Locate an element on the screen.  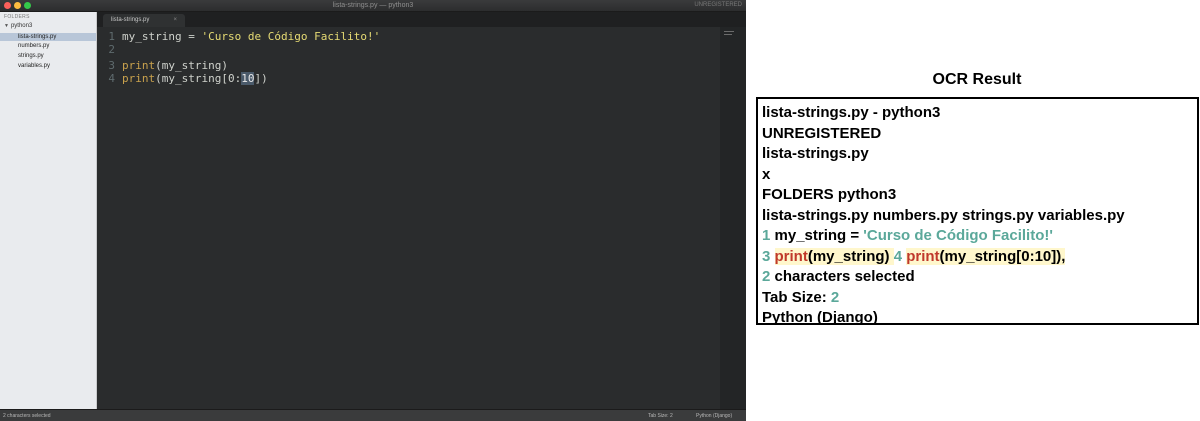
sidebar-file-numbers: numbers.py is located at coordinates (48, 46).